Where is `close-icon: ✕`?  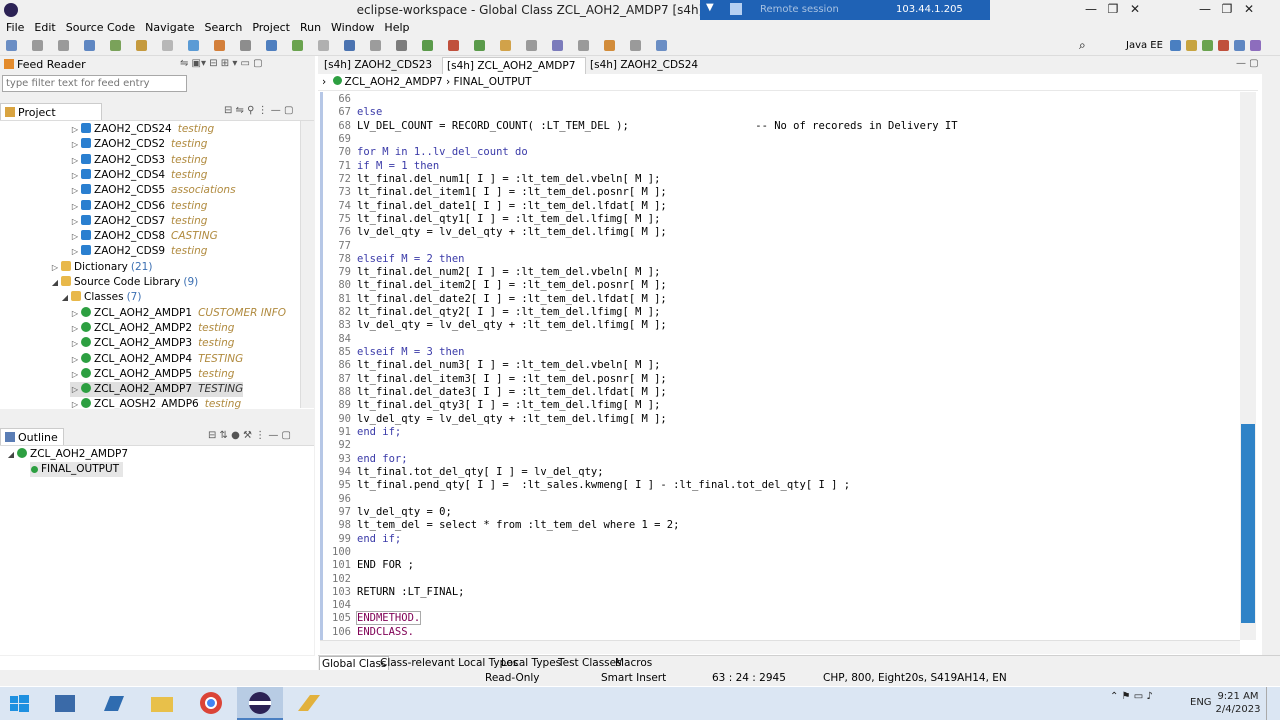
close-icon: ✕ is located at coordinates (1249, 9).